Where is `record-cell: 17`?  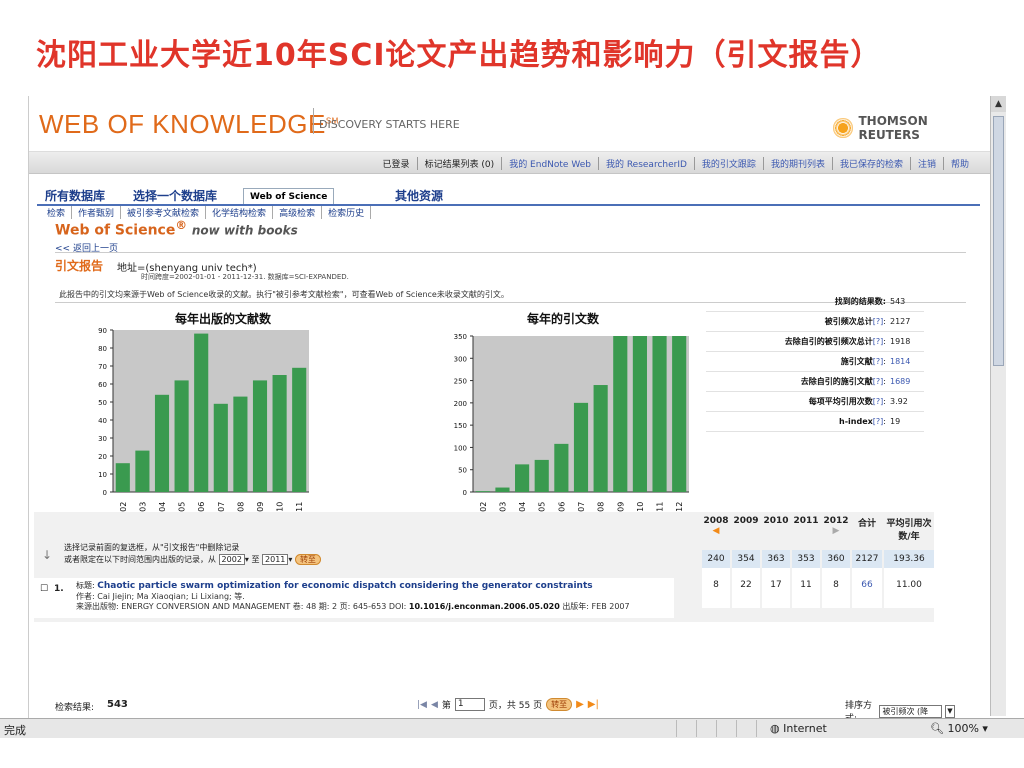
record-cell: 17 is located at coordinates (776, 588).